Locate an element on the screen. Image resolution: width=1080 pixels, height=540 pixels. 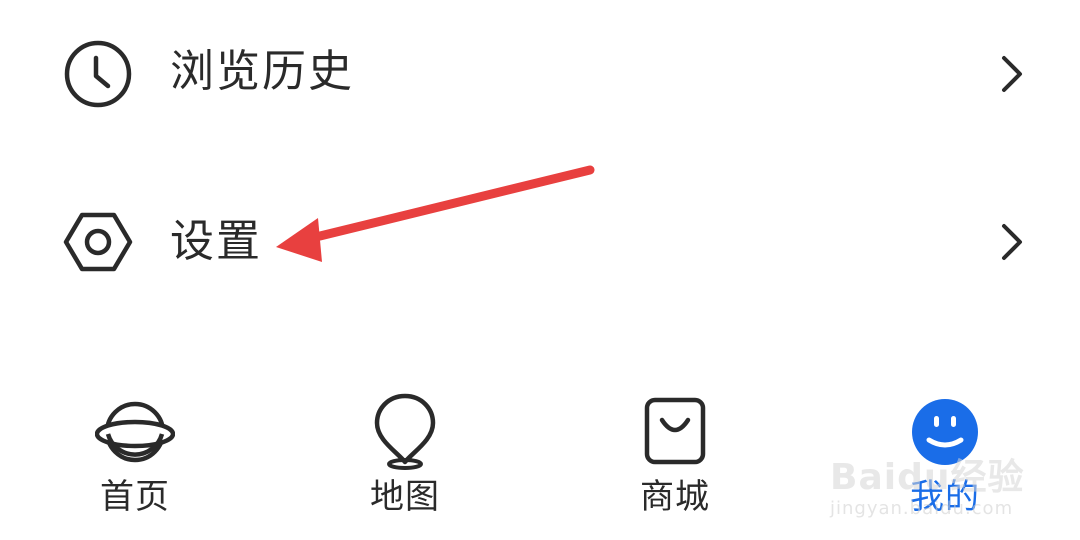
menu-item-history-label: 浏览历史 is located at coordinates (262, 71).